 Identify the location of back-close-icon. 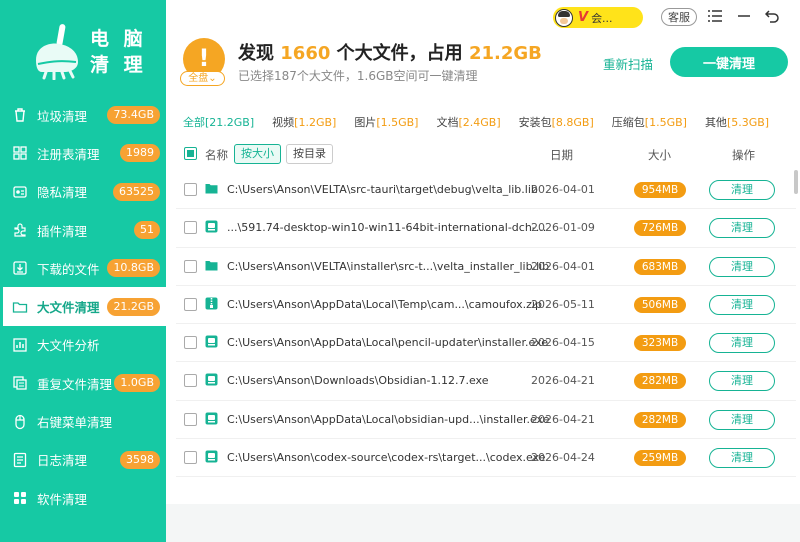
(772, 16).